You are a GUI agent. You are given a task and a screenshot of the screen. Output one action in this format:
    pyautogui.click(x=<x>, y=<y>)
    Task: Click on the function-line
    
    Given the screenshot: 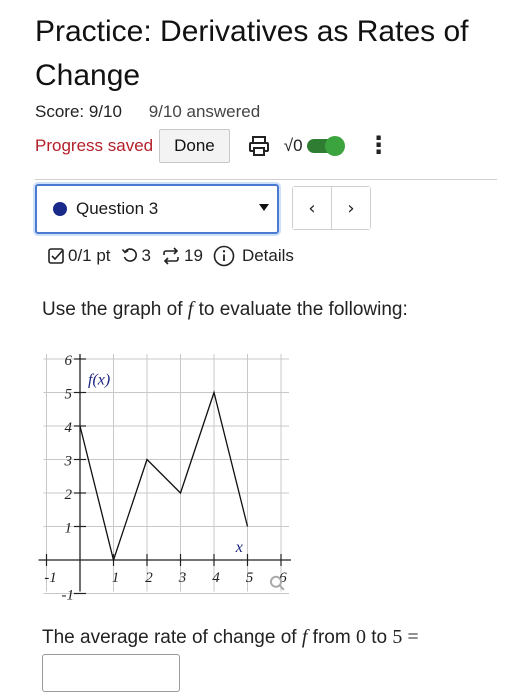 What is the action you would take?
    pyautogui.click(x=164, y=476)
    